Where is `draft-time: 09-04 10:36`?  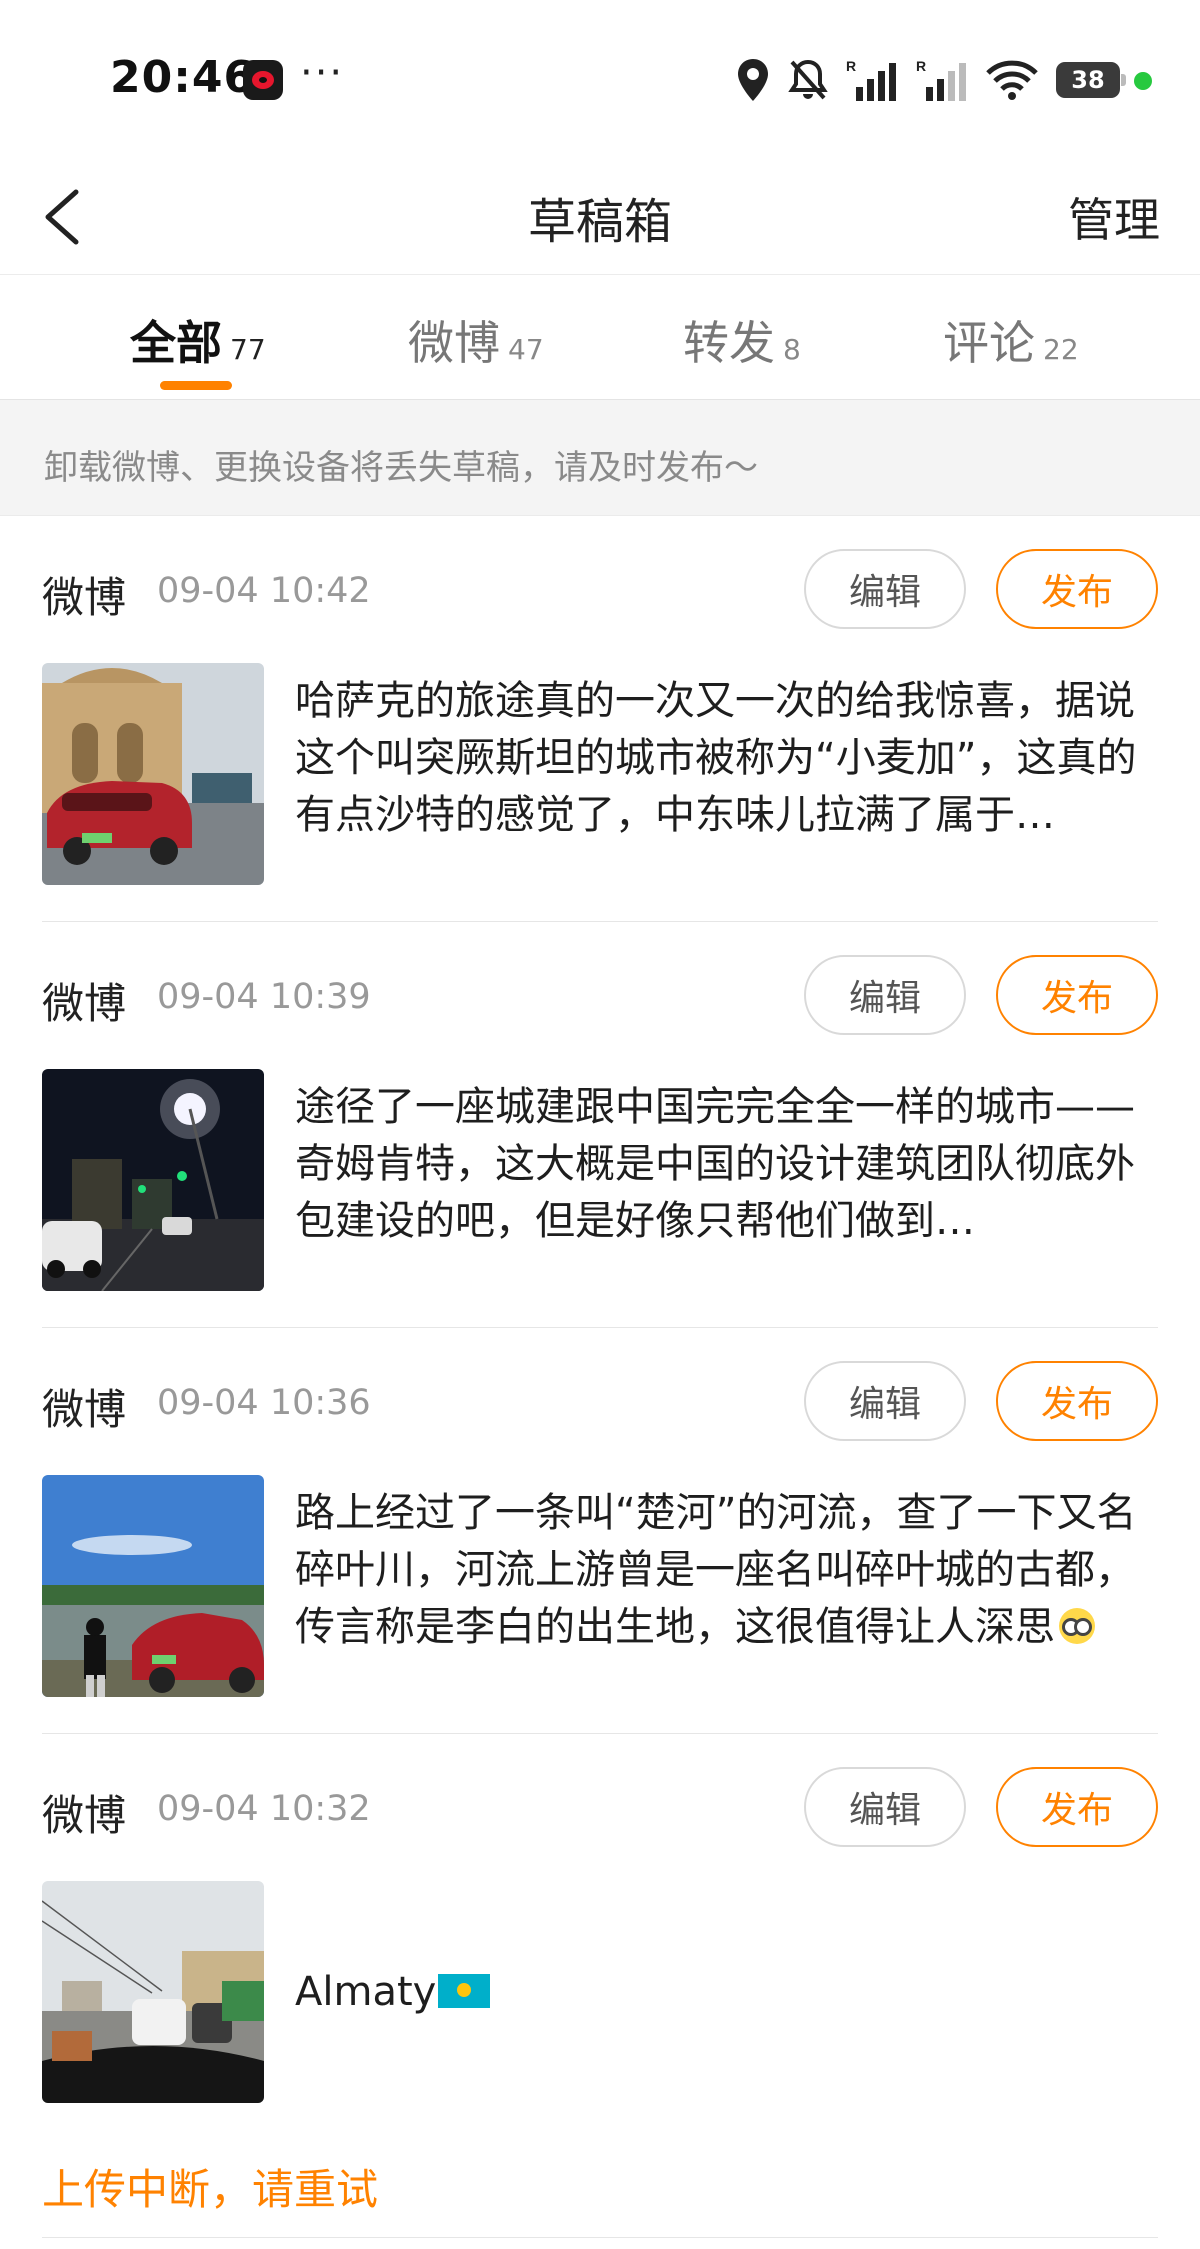
draft-time: 09-04 10:36 is located at coordinates (264, 1403).